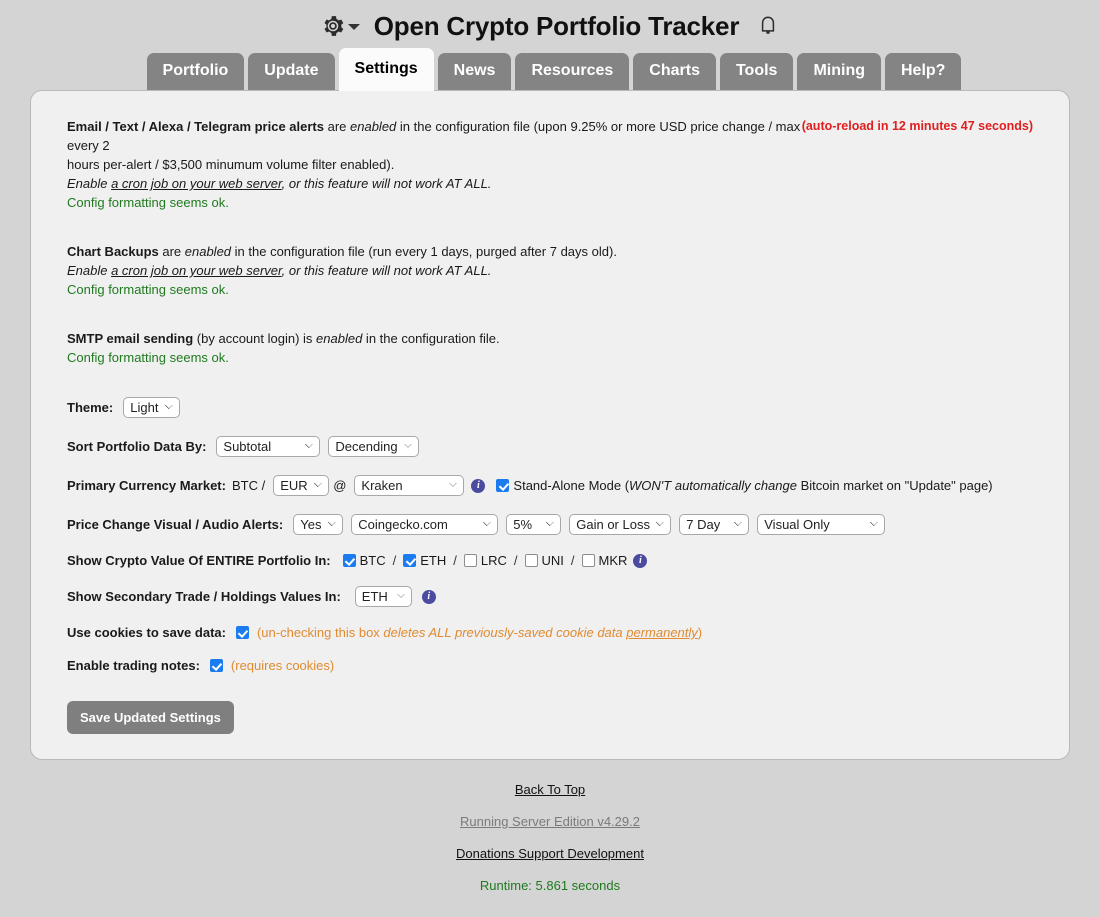 The image size is (1100, 917). I want to click on permanently-link: permanently, so click(662, 632).